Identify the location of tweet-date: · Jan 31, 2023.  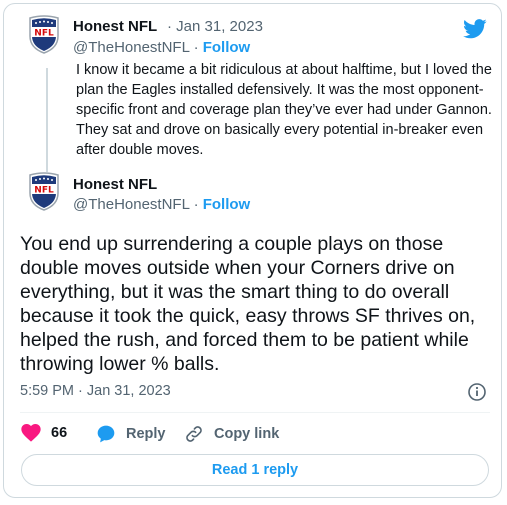
(215, 26).